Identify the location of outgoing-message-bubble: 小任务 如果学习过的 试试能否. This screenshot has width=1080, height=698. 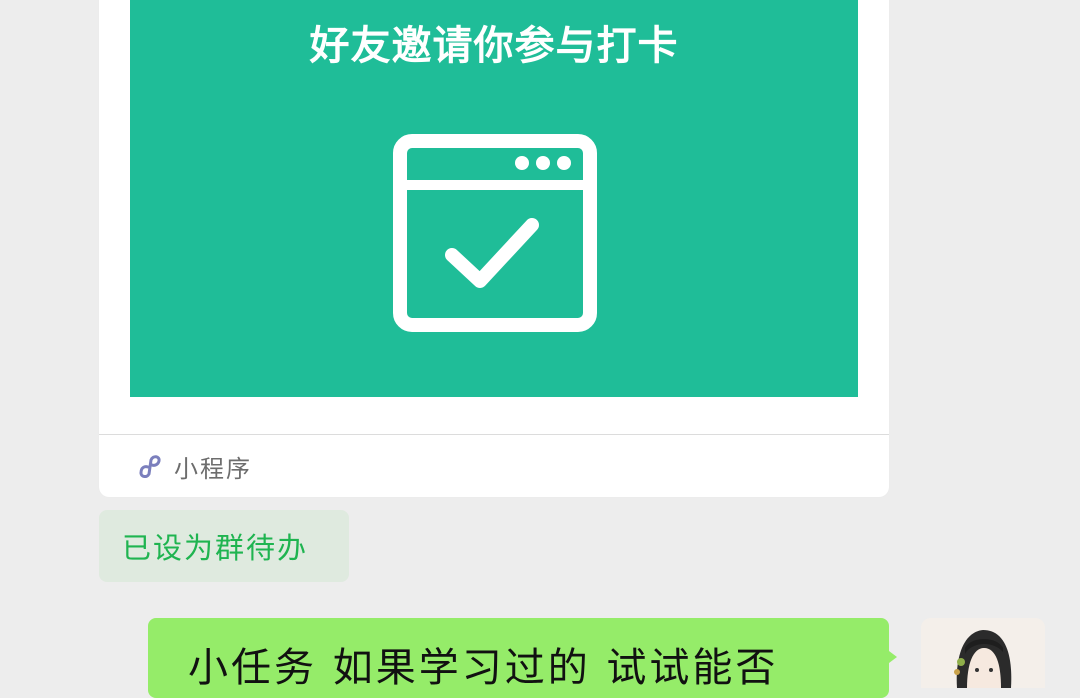
(518, 658).